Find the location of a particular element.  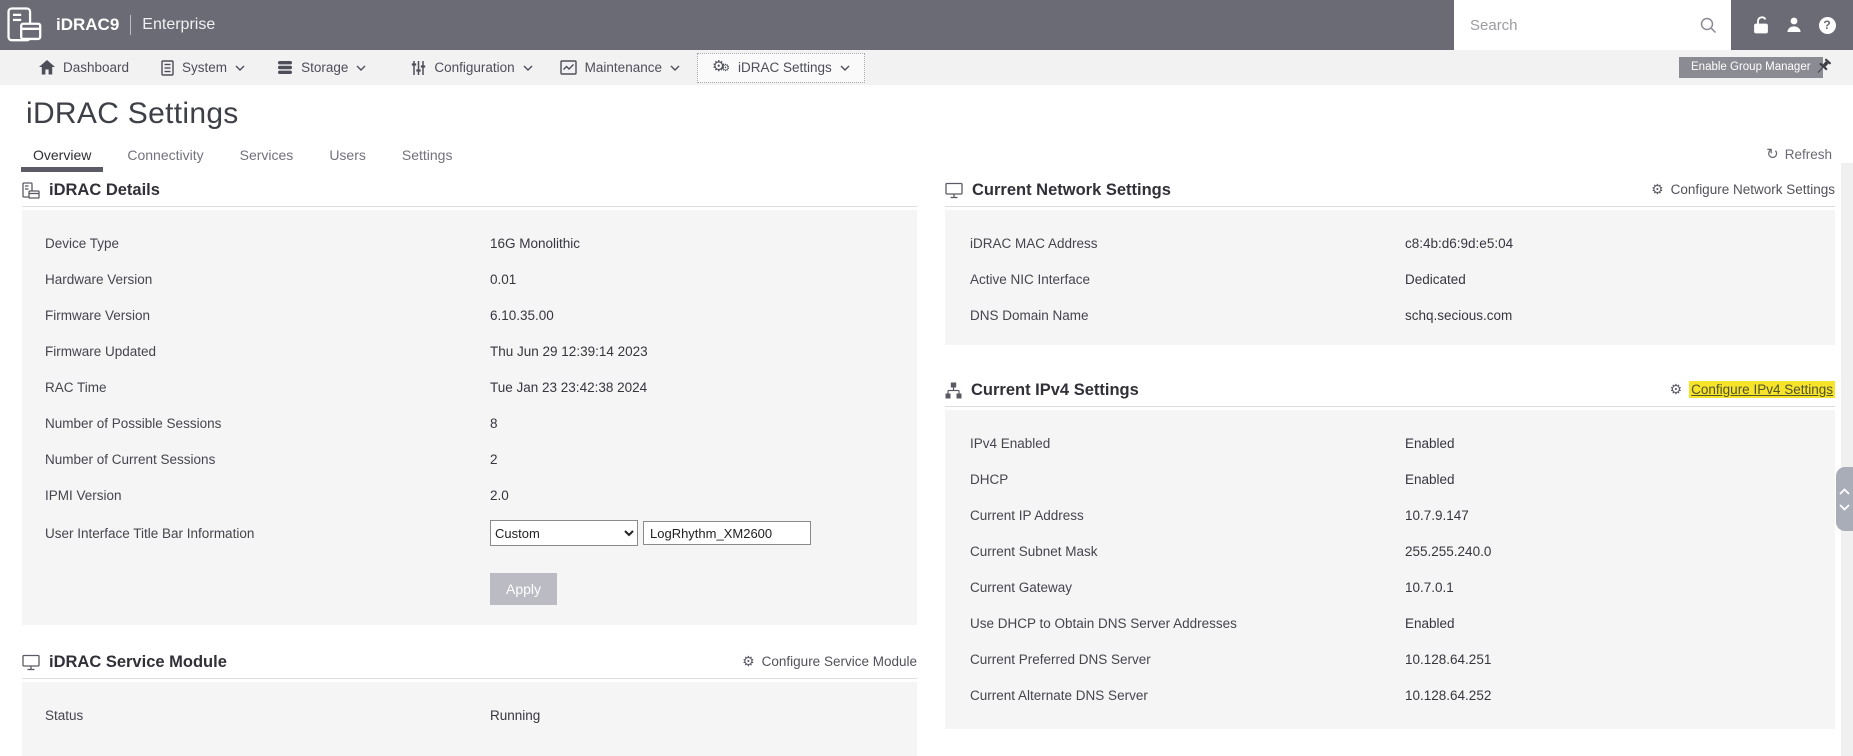

apply-button: Apply is located at coordinates (524, 589).